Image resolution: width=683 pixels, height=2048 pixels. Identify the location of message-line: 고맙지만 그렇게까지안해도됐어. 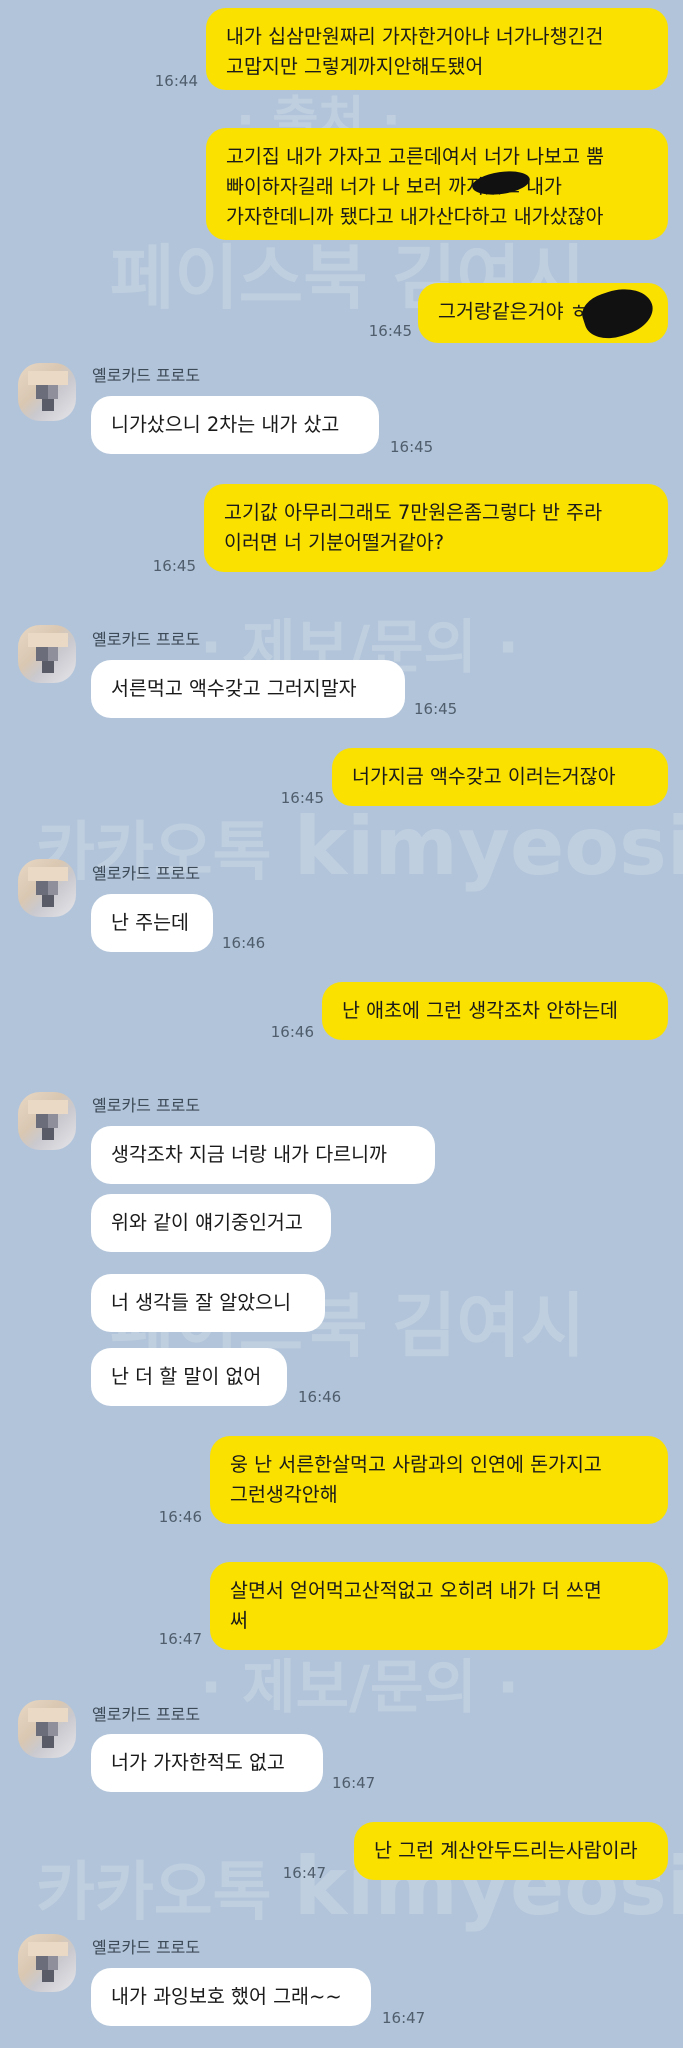
(355, 66).